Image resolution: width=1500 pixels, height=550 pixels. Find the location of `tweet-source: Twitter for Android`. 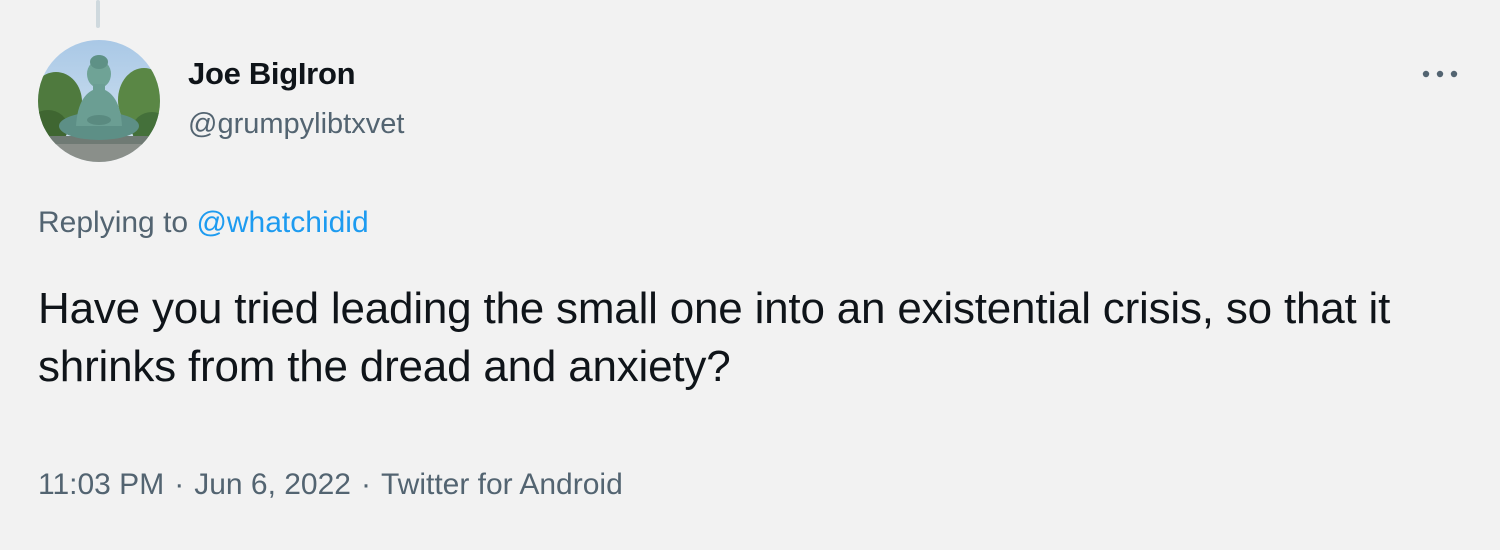

tweet-source: Twitter for Android is located at coordinates (502, 484).